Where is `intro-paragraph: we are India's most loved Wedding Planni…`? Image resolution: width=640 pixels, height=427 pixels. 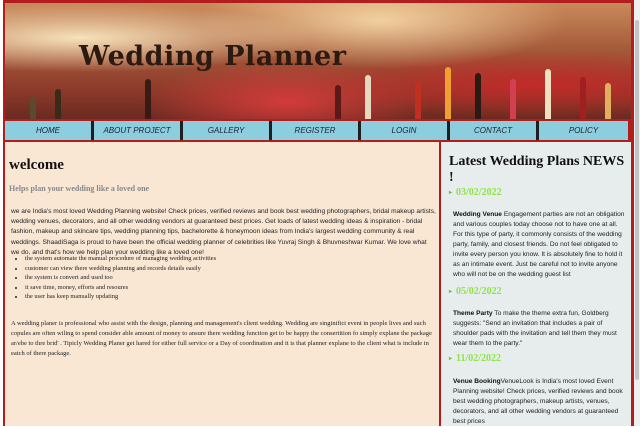 intro-paragraph: we are India's most loved Wedding Planni… is located at coordinates (223, 232).